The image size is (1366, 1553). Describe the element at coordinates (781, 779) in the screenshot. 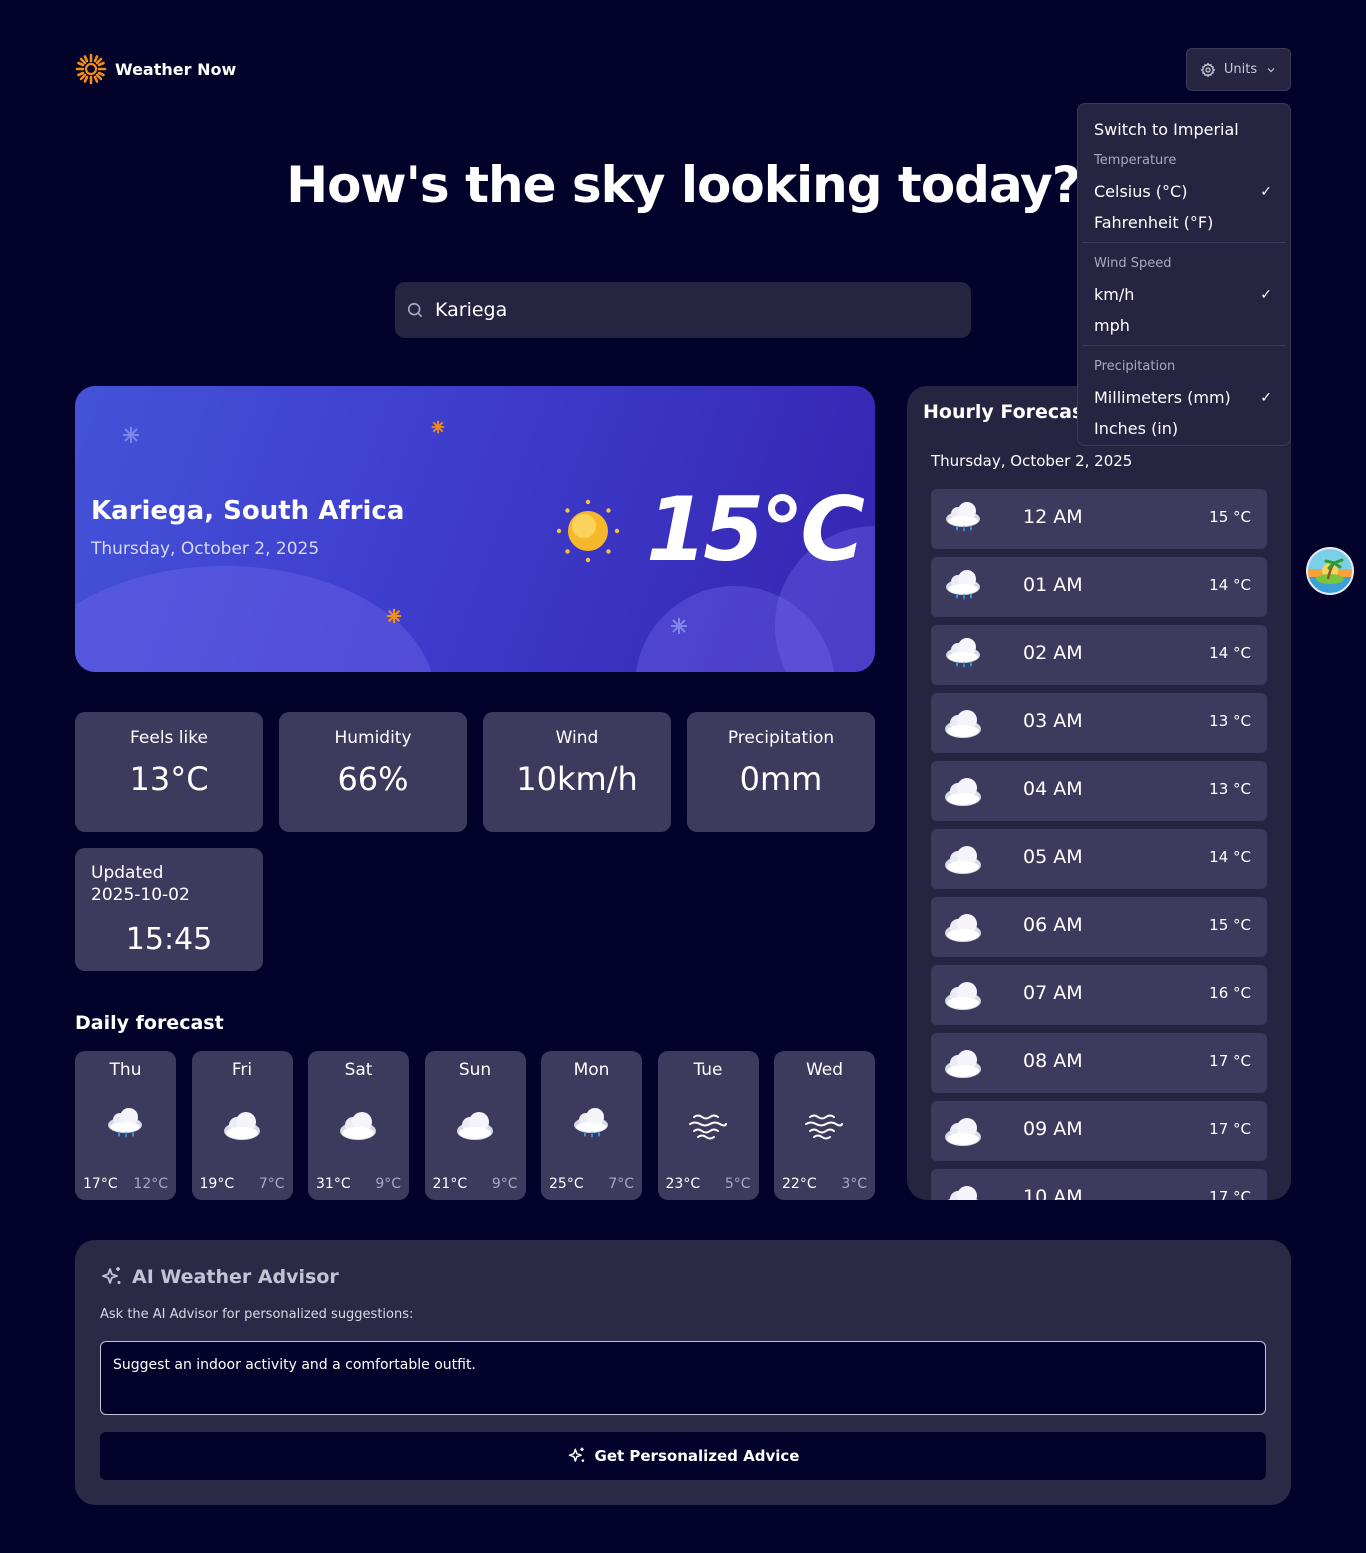

I see `stat-value: 0mm` at that location.